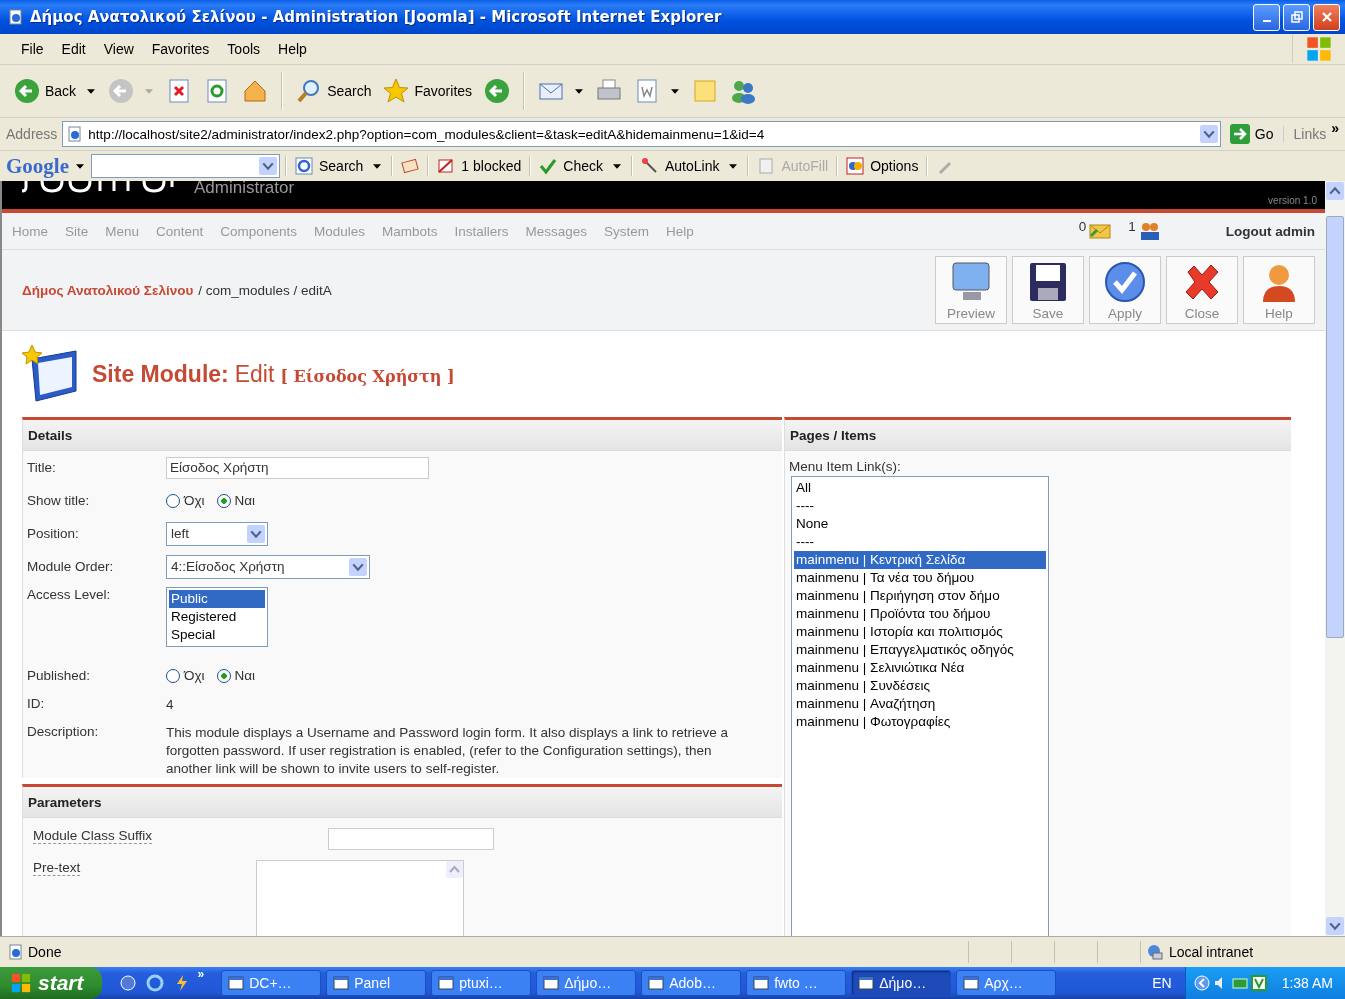 This screenshot has width=1345, height=999. I want to click on links-button: Links, so click(1304, 134).